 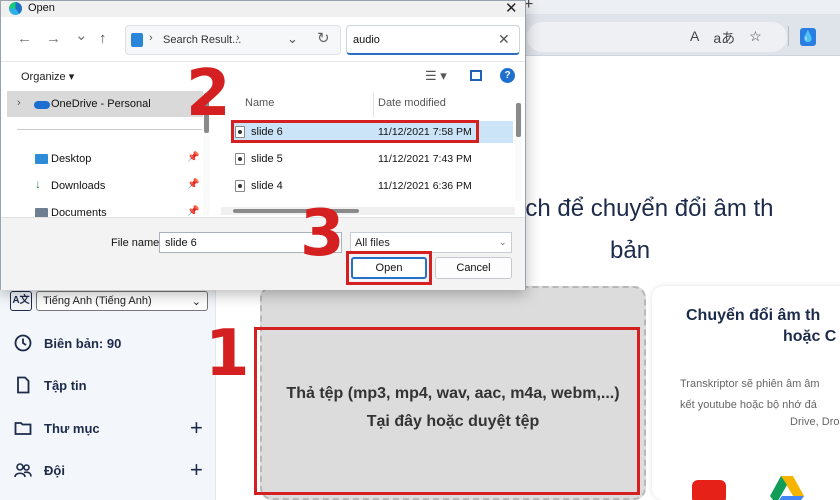 What do you see at coordinates (15, 8) in the screenshot?
I see `edge-browser-icon` at bounding box center [15, 8].